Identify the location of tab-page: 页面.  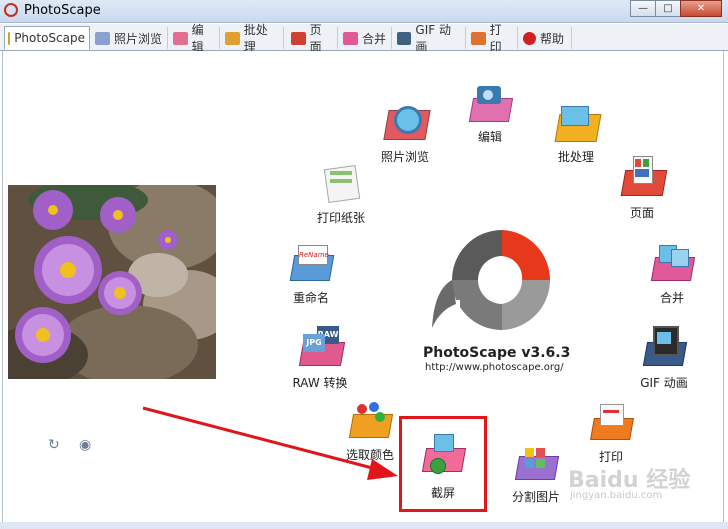
(313, 38).